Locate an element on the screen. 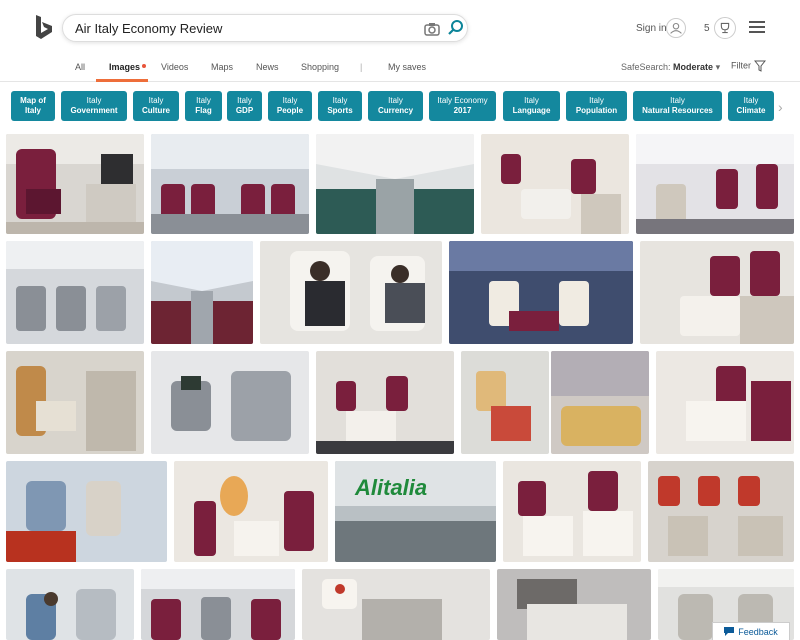  signin-link: Sign in is located at coordinates (651, 28).